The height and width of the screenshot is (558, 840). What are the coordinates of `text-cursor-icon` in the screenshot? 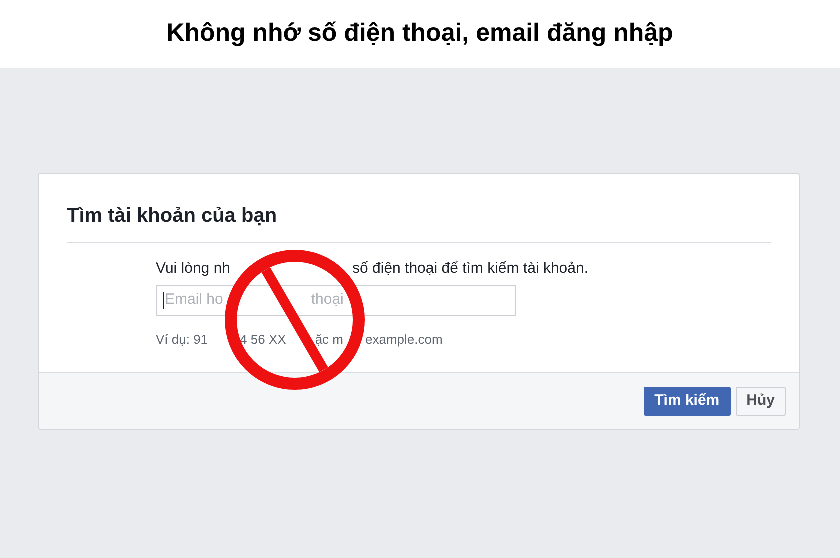 It's located at (163, 300).